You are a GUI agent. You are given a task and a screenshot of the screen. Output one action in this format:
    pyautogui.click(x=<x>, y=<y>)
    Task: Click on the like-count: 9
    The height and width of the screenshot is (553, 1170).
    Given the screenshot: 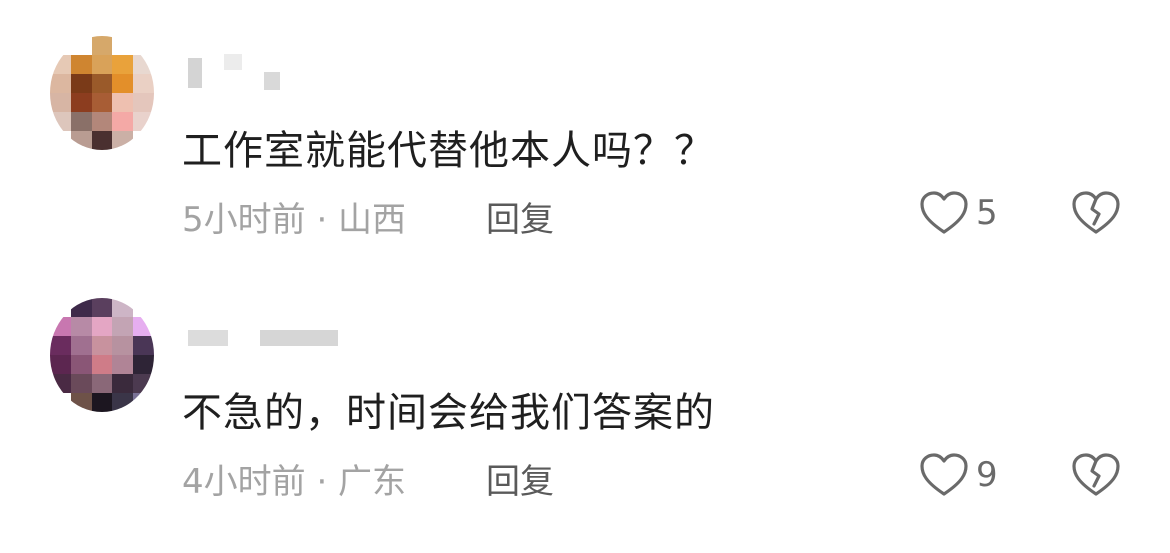 What is the action you would take?
    pyautogui.click(x=987, y=475)
    